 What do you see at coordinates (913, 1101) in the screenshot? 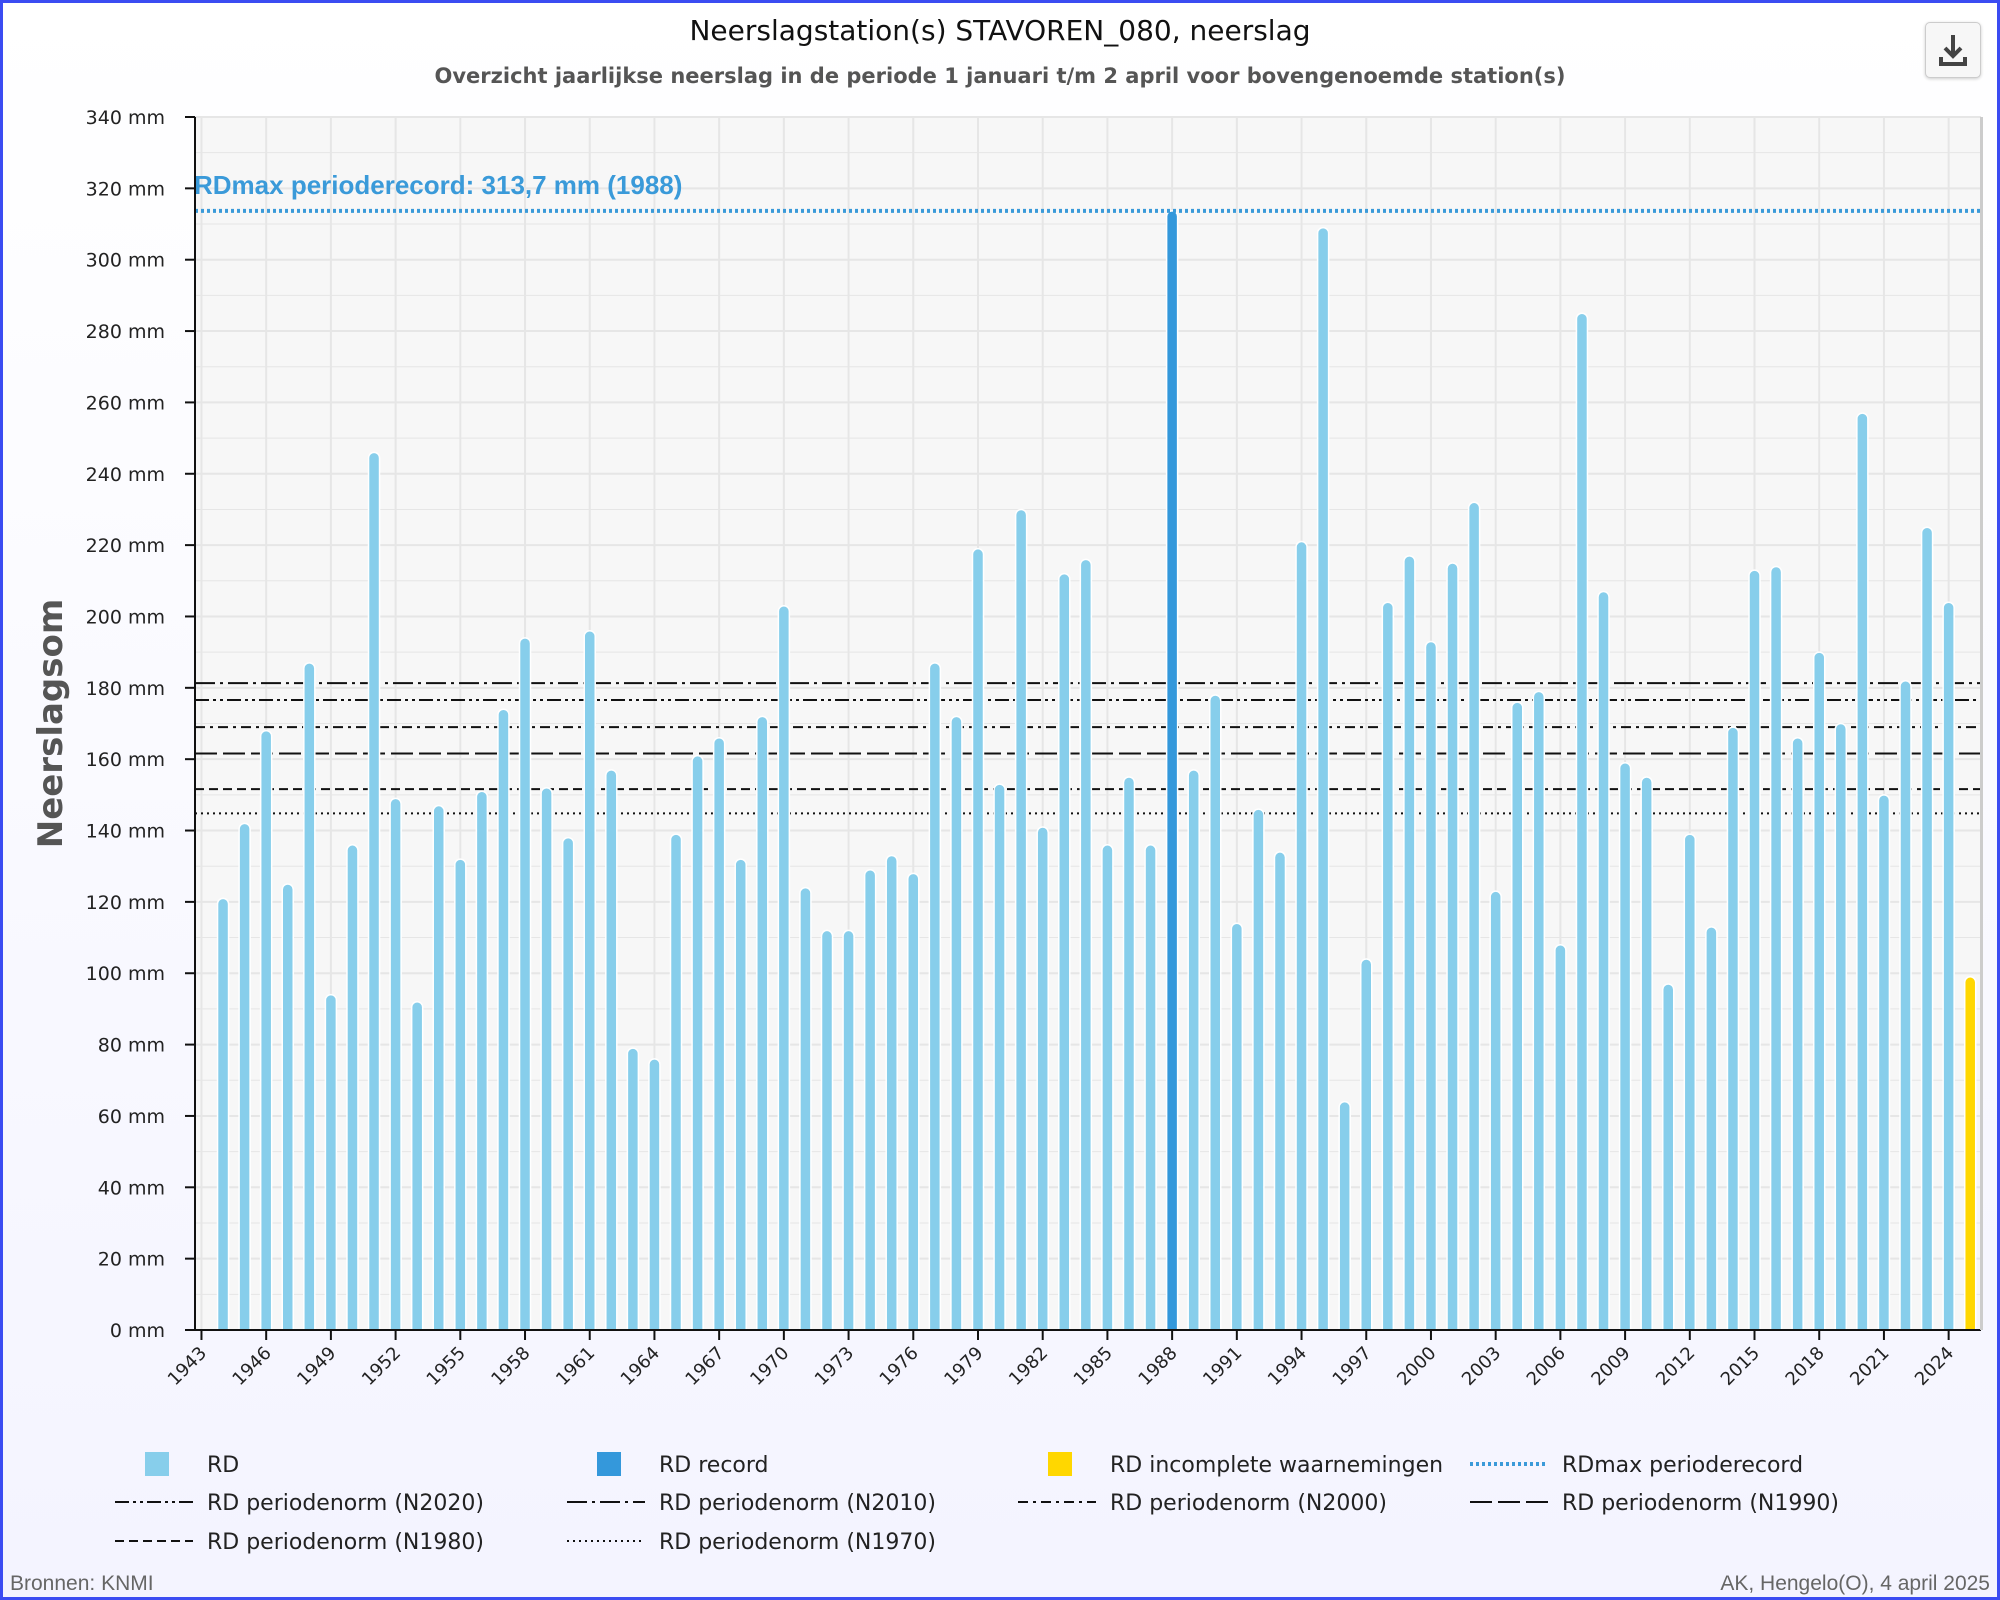
I see `bar-1976` at bounding box center [913, 1101].